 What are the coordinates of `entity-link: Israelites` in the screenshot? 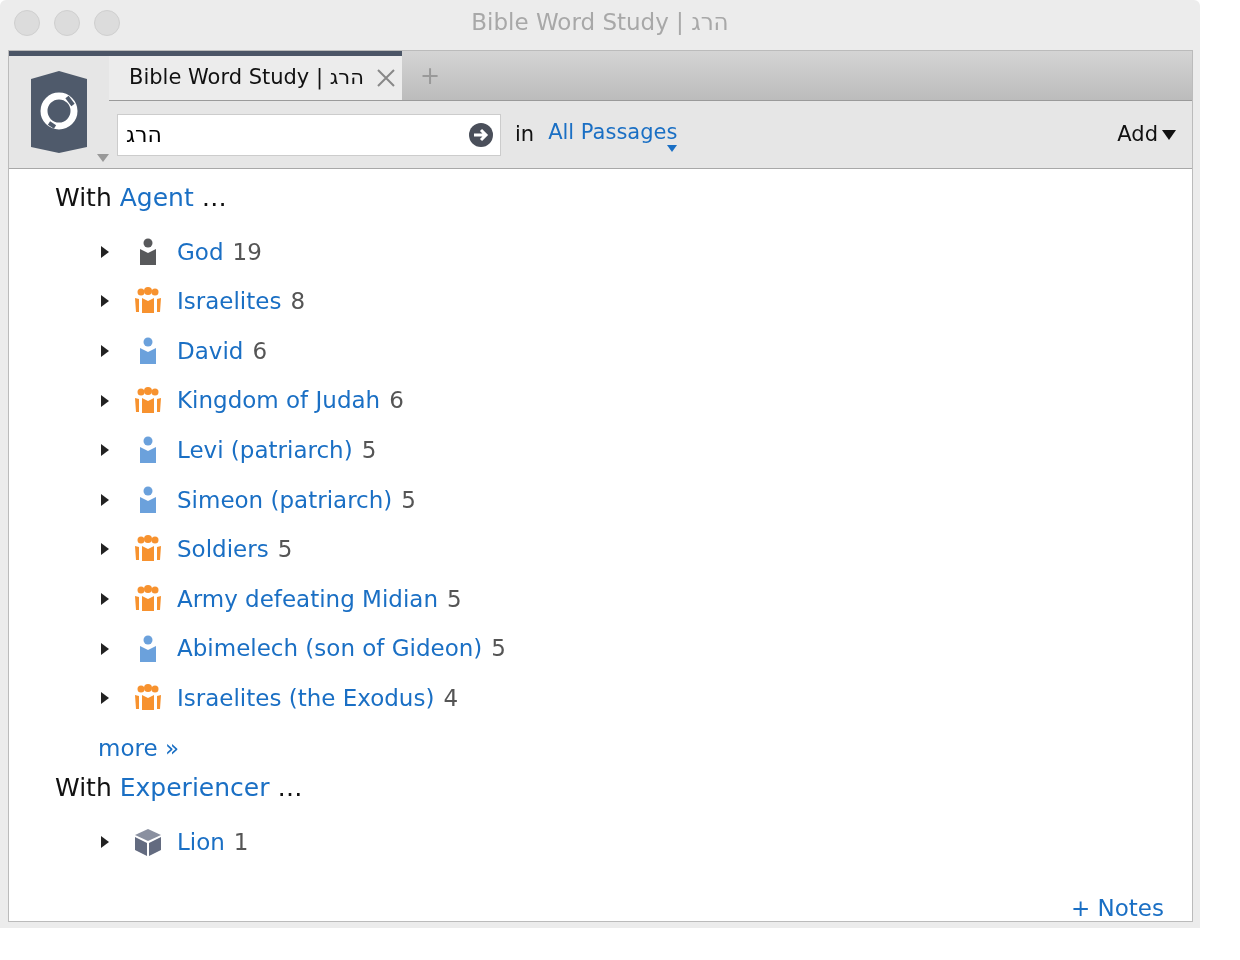 It's located at (229, 301).